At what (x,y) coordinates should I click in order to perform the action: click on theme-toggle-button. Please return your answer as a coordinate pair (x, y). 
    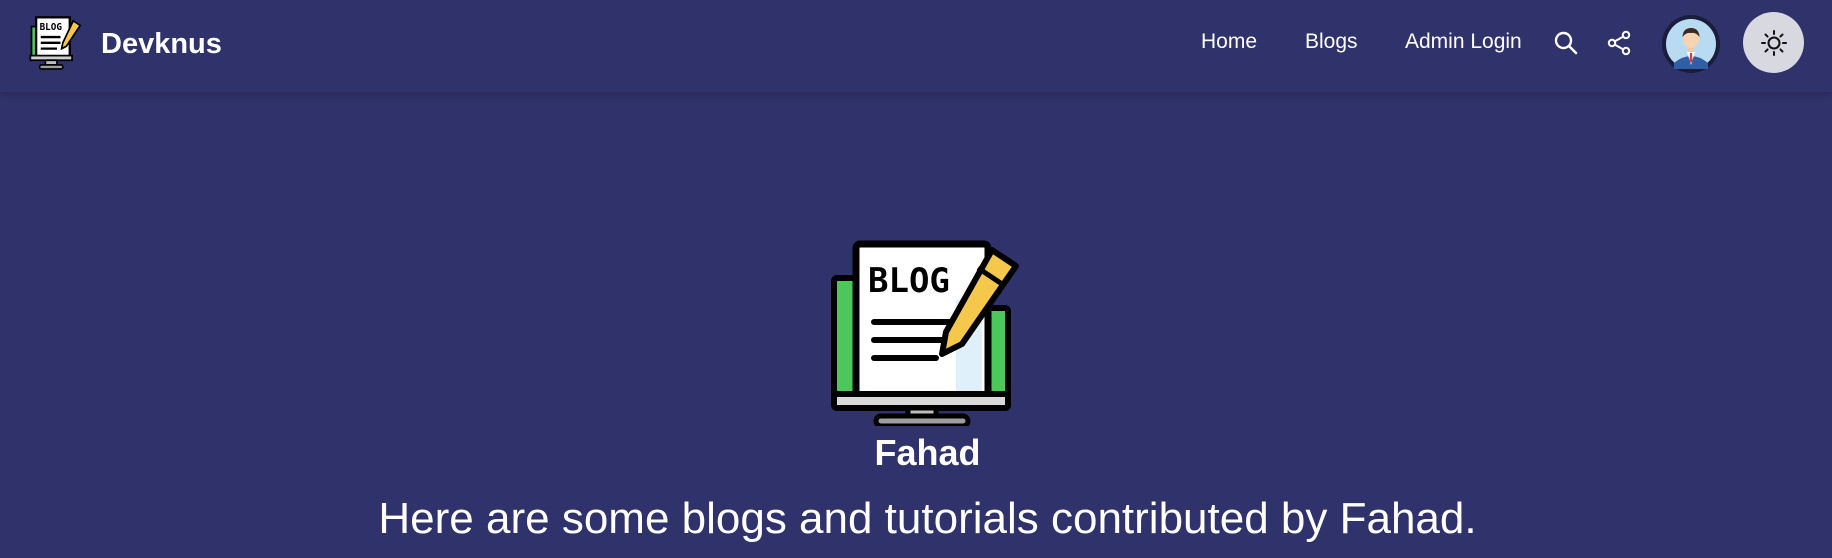
    Looking at the image, I should click on (1773, 42).